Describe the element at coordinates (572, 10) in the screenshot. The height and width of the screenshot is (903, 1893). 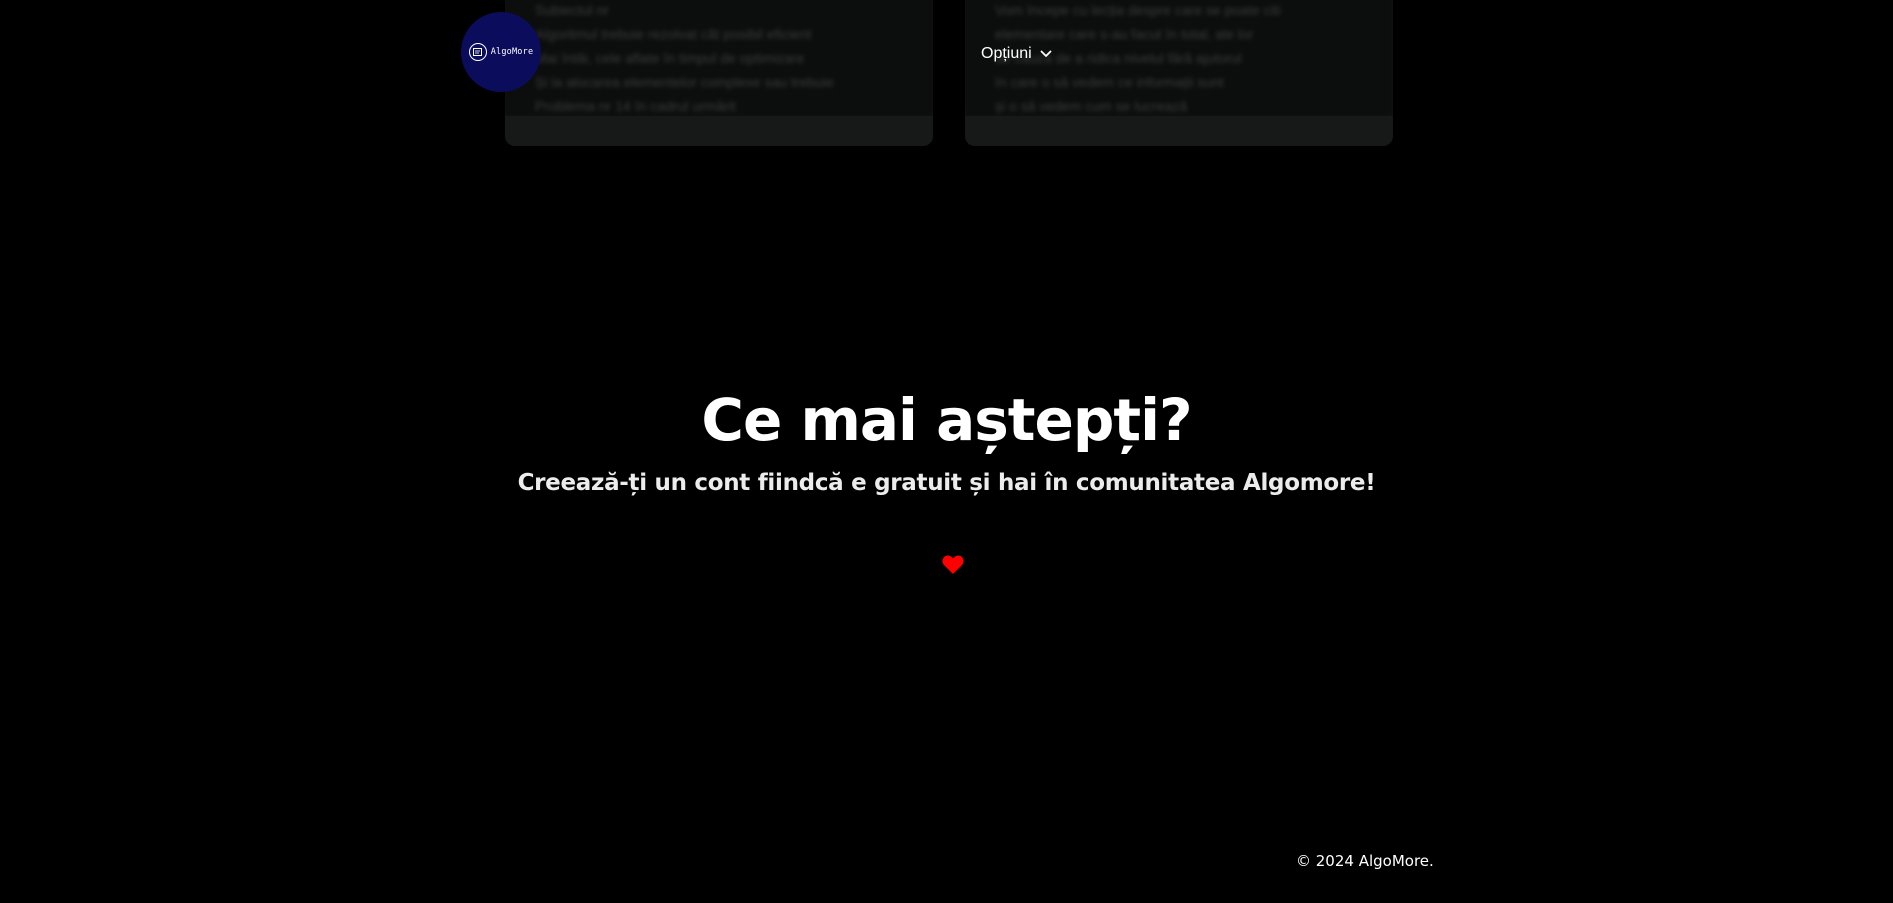
I see `card-text-line: Subiectul nr` at that location.